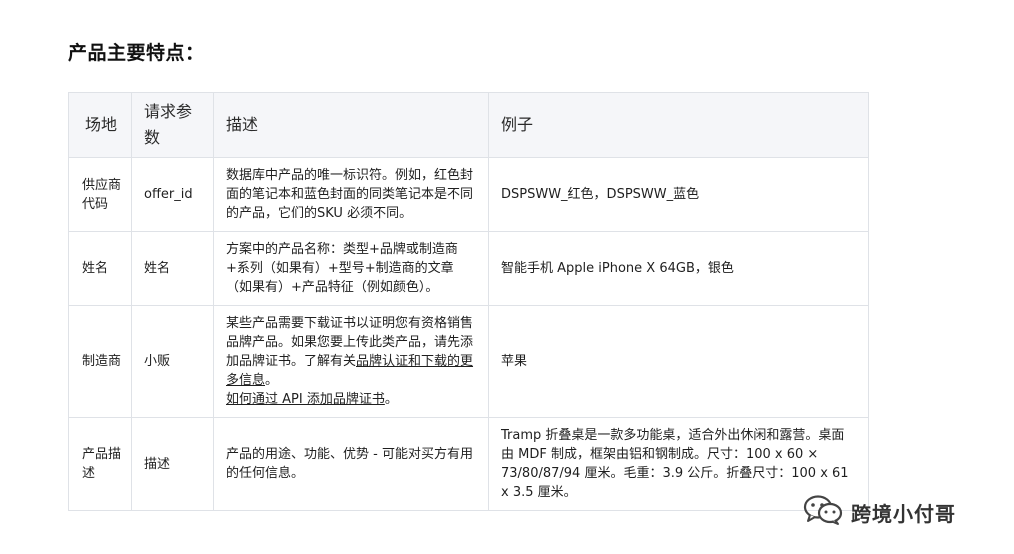 The width and height of the screenshot is (1014, 554). Describe the element at coordinates (172, 464) in the screenshot. I see `cell-param: 描述` at that location.